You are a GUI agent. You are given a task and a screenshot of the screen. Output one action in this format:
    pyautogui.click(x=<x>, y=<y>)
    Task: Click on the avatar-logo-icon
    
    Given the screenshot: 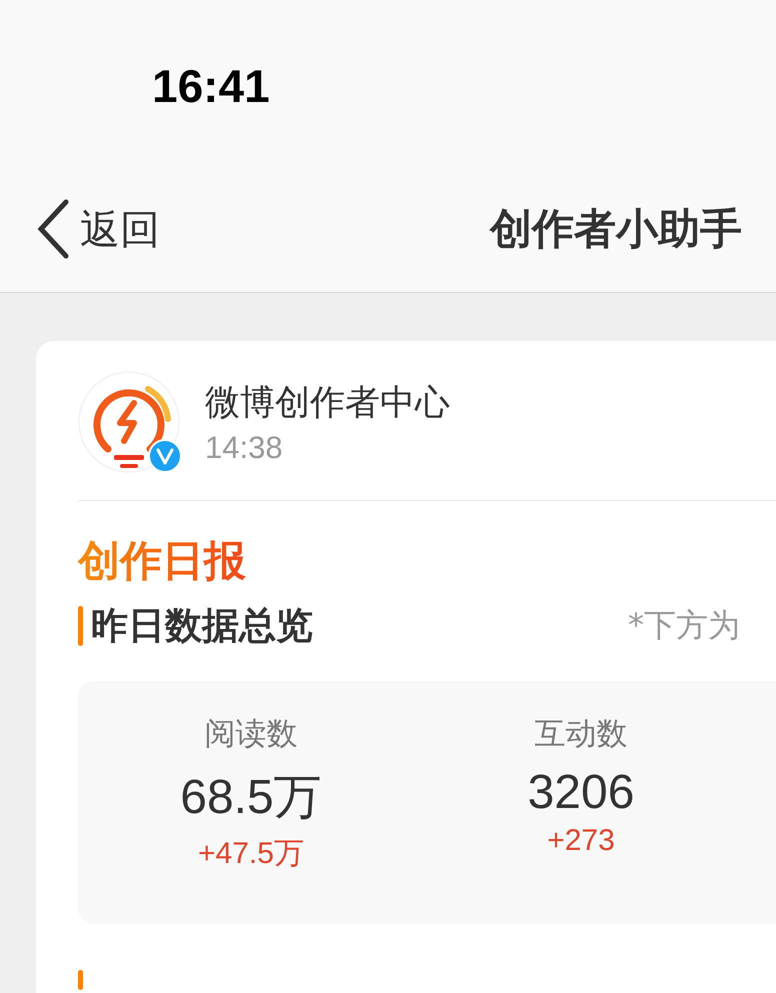 What is the action you would take?
    pyautogui.click(x=129, y=422)
    